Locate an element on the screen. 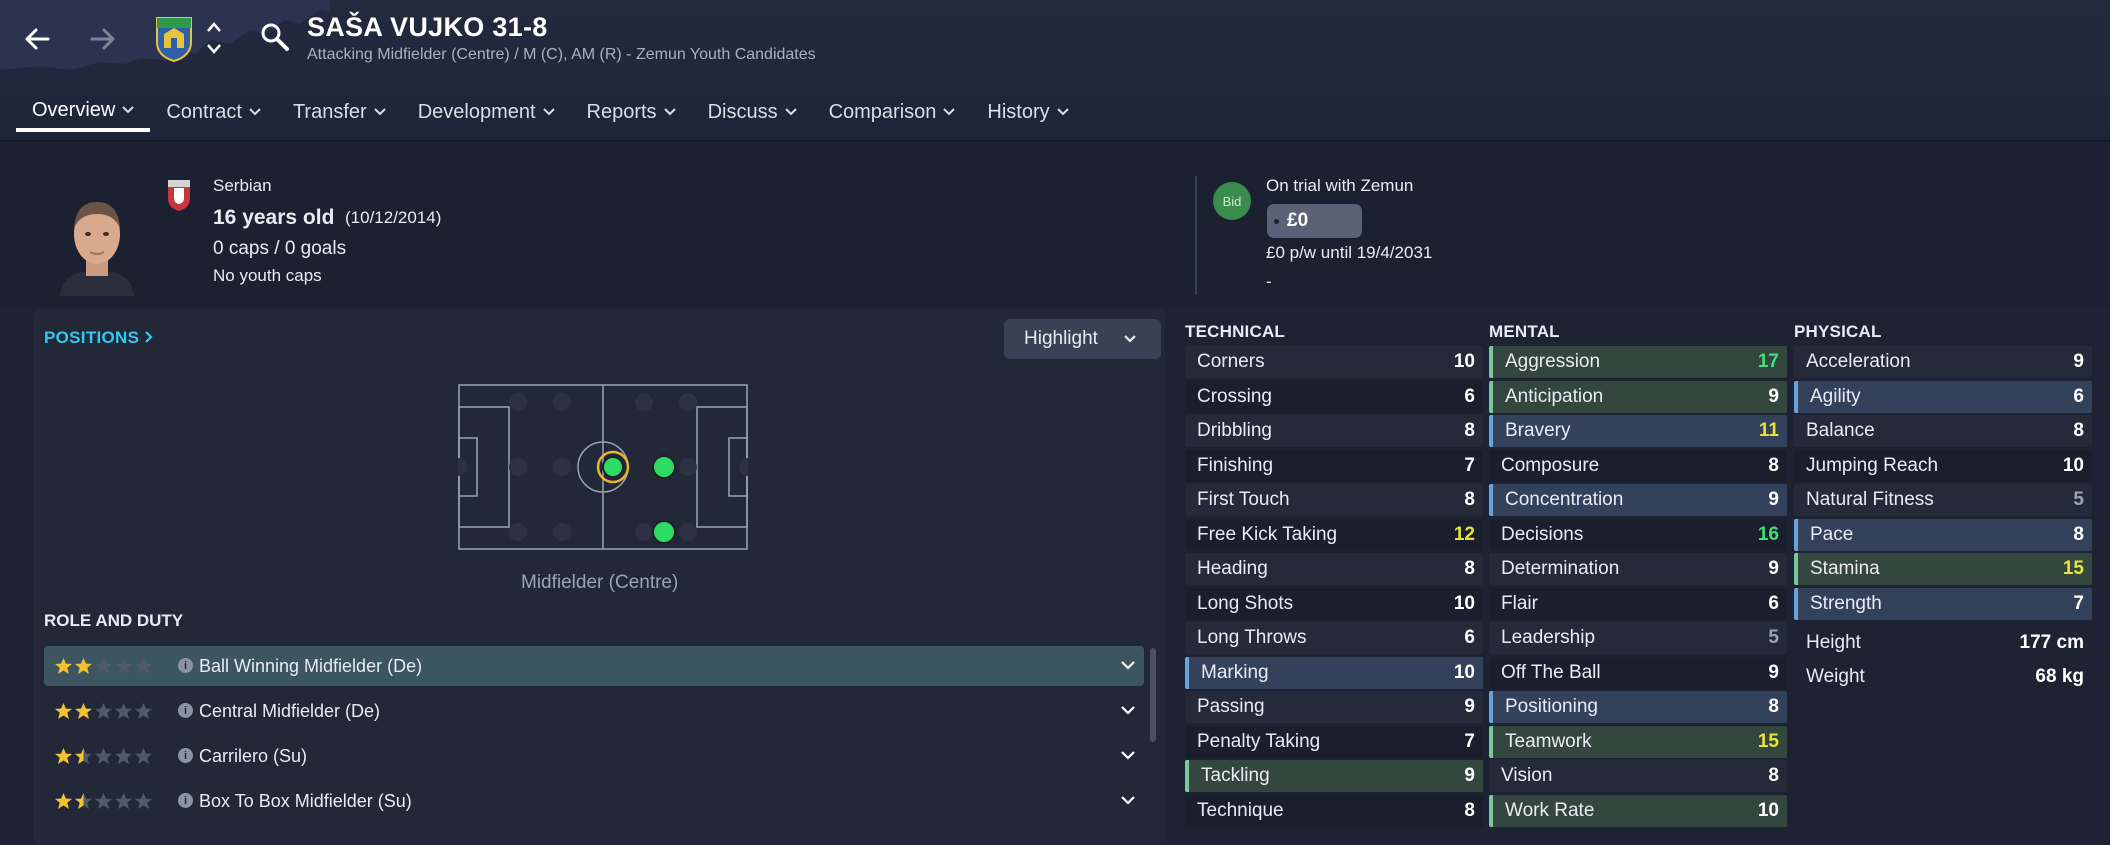 Image resolution: width=2110 pixels, height=845 pixels. attribute-row: First Touch 8 is located at coordinates (1334, 500).